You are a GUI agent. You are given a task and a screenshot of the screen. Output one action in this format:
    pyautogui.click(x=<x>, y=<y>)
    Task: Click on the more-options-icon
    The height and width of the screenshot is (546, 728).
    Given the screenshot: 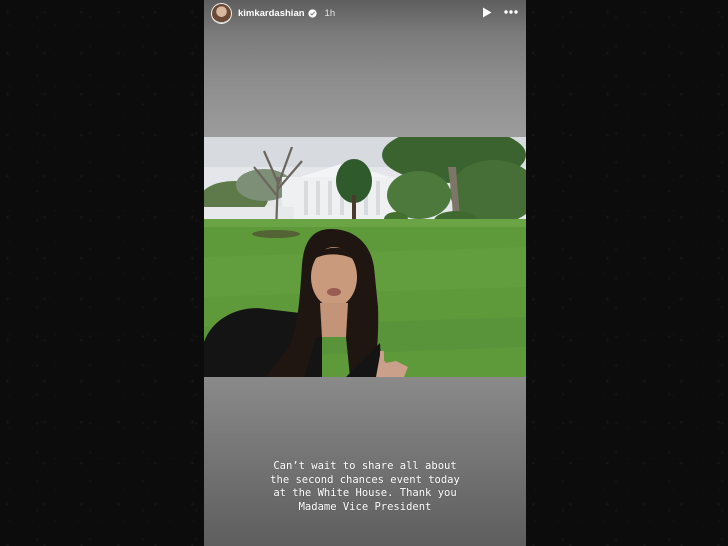 What is the action you would take?
    pyautogui.click(x=511, y=12)
    